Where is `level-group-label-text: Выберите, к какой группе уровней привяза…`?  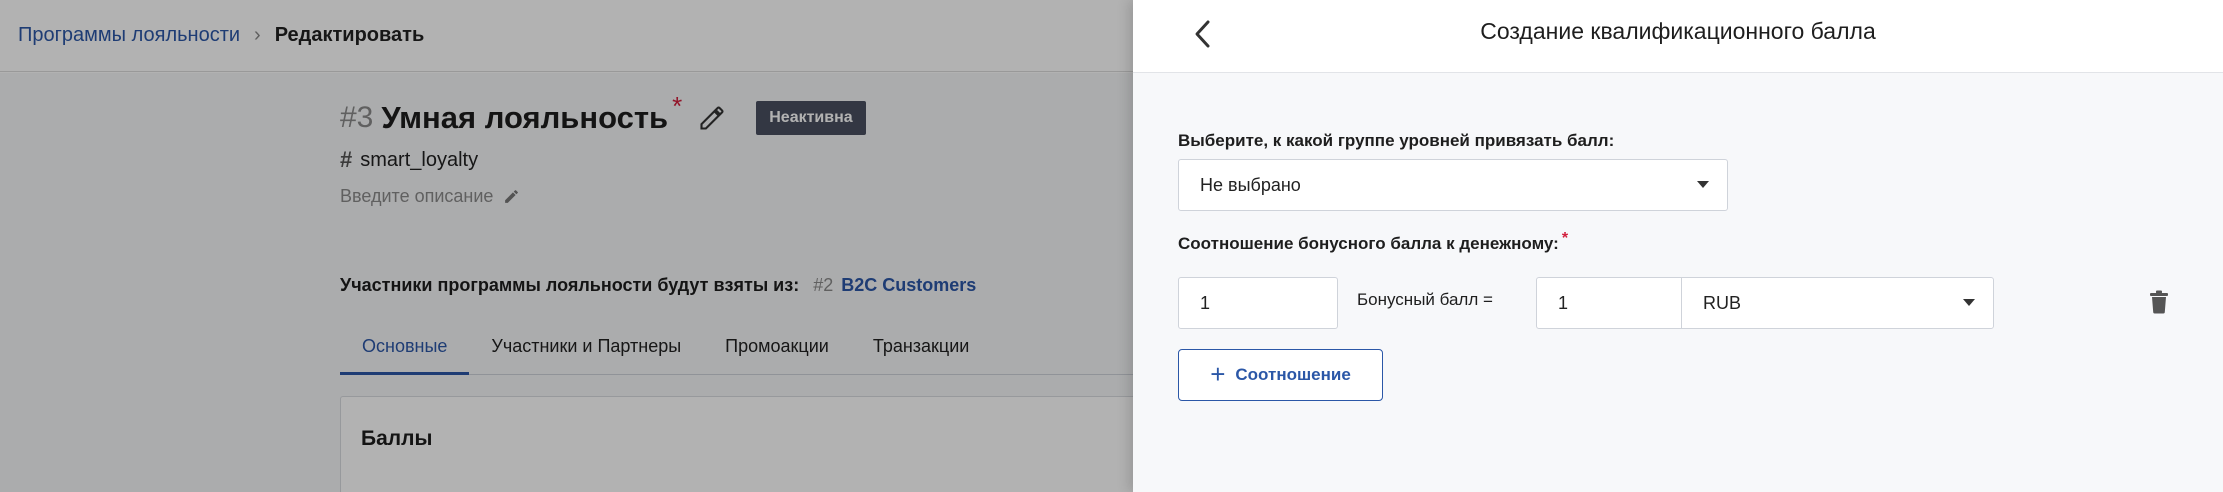
level-group-label-text: Выберите, к какой группе уровней привяза… is located at coordinates (1396, 140).